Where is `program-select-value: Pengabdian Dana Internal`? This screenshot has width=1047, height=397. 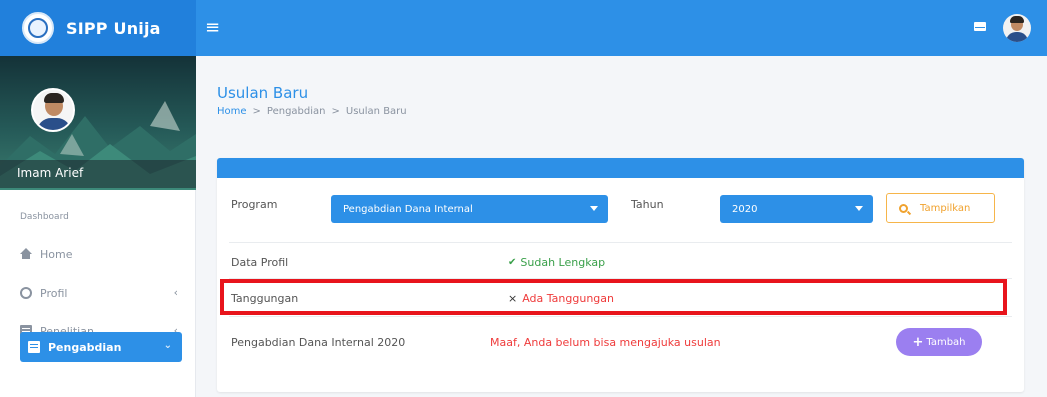 program-select-value: Pengabdian Dana Internal is located at coordinates (408, 209).